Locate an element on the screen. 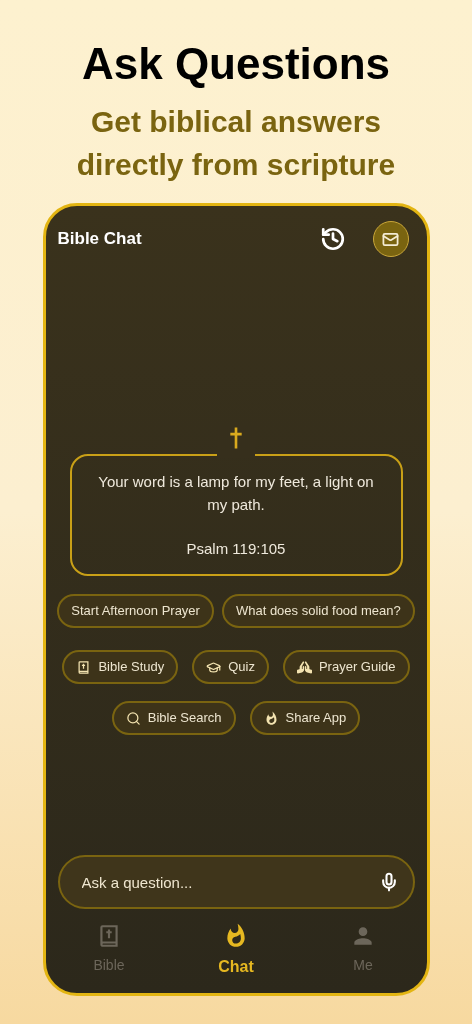 The image size is (472, 1024). action-chip: Bible Search is located at coordinates (173, 718).